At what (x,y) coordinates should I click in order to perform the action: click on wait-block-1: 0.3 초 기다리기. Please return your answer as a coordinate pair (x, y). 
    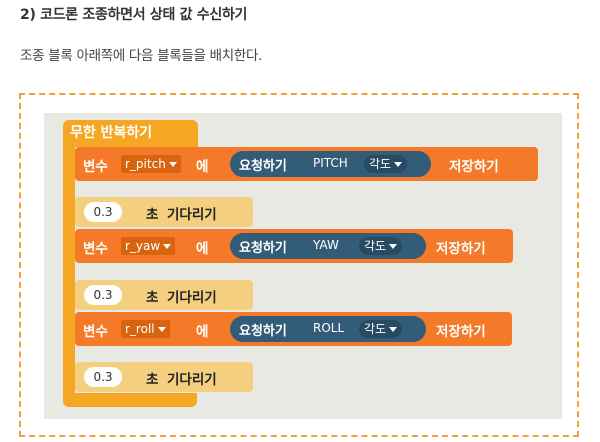
    Looking at the image, I should click on (164, 212).